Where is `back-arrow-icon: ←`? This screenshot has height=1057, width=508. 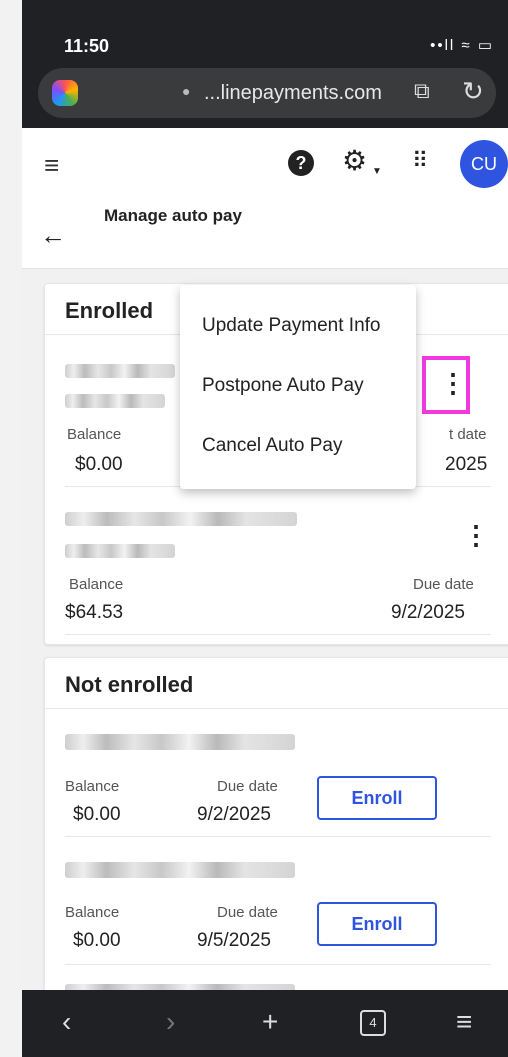
back-arrow-icon: ← is located at coordinates (53, 235).